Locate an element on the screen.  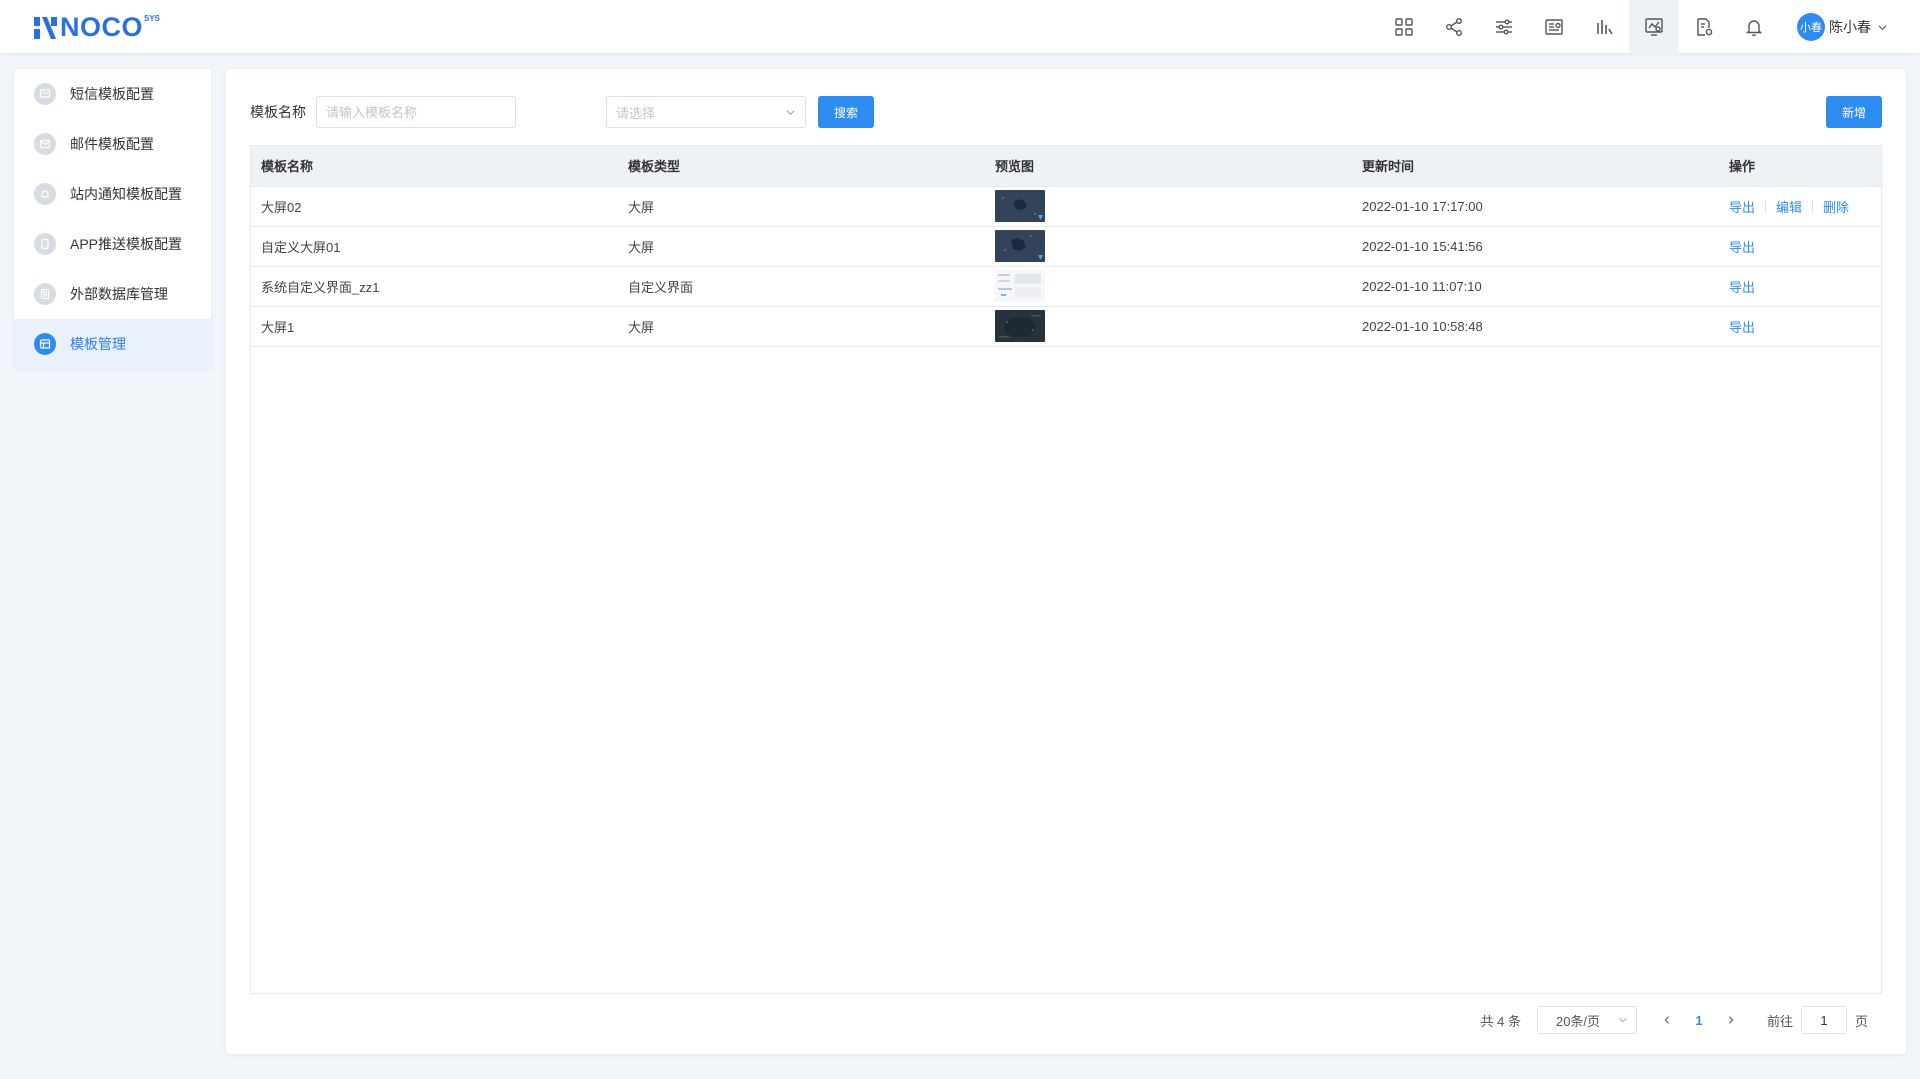
pagination: 共 4 条 20条/页 1 前往 页 is located at coordinates (1674, 1020).